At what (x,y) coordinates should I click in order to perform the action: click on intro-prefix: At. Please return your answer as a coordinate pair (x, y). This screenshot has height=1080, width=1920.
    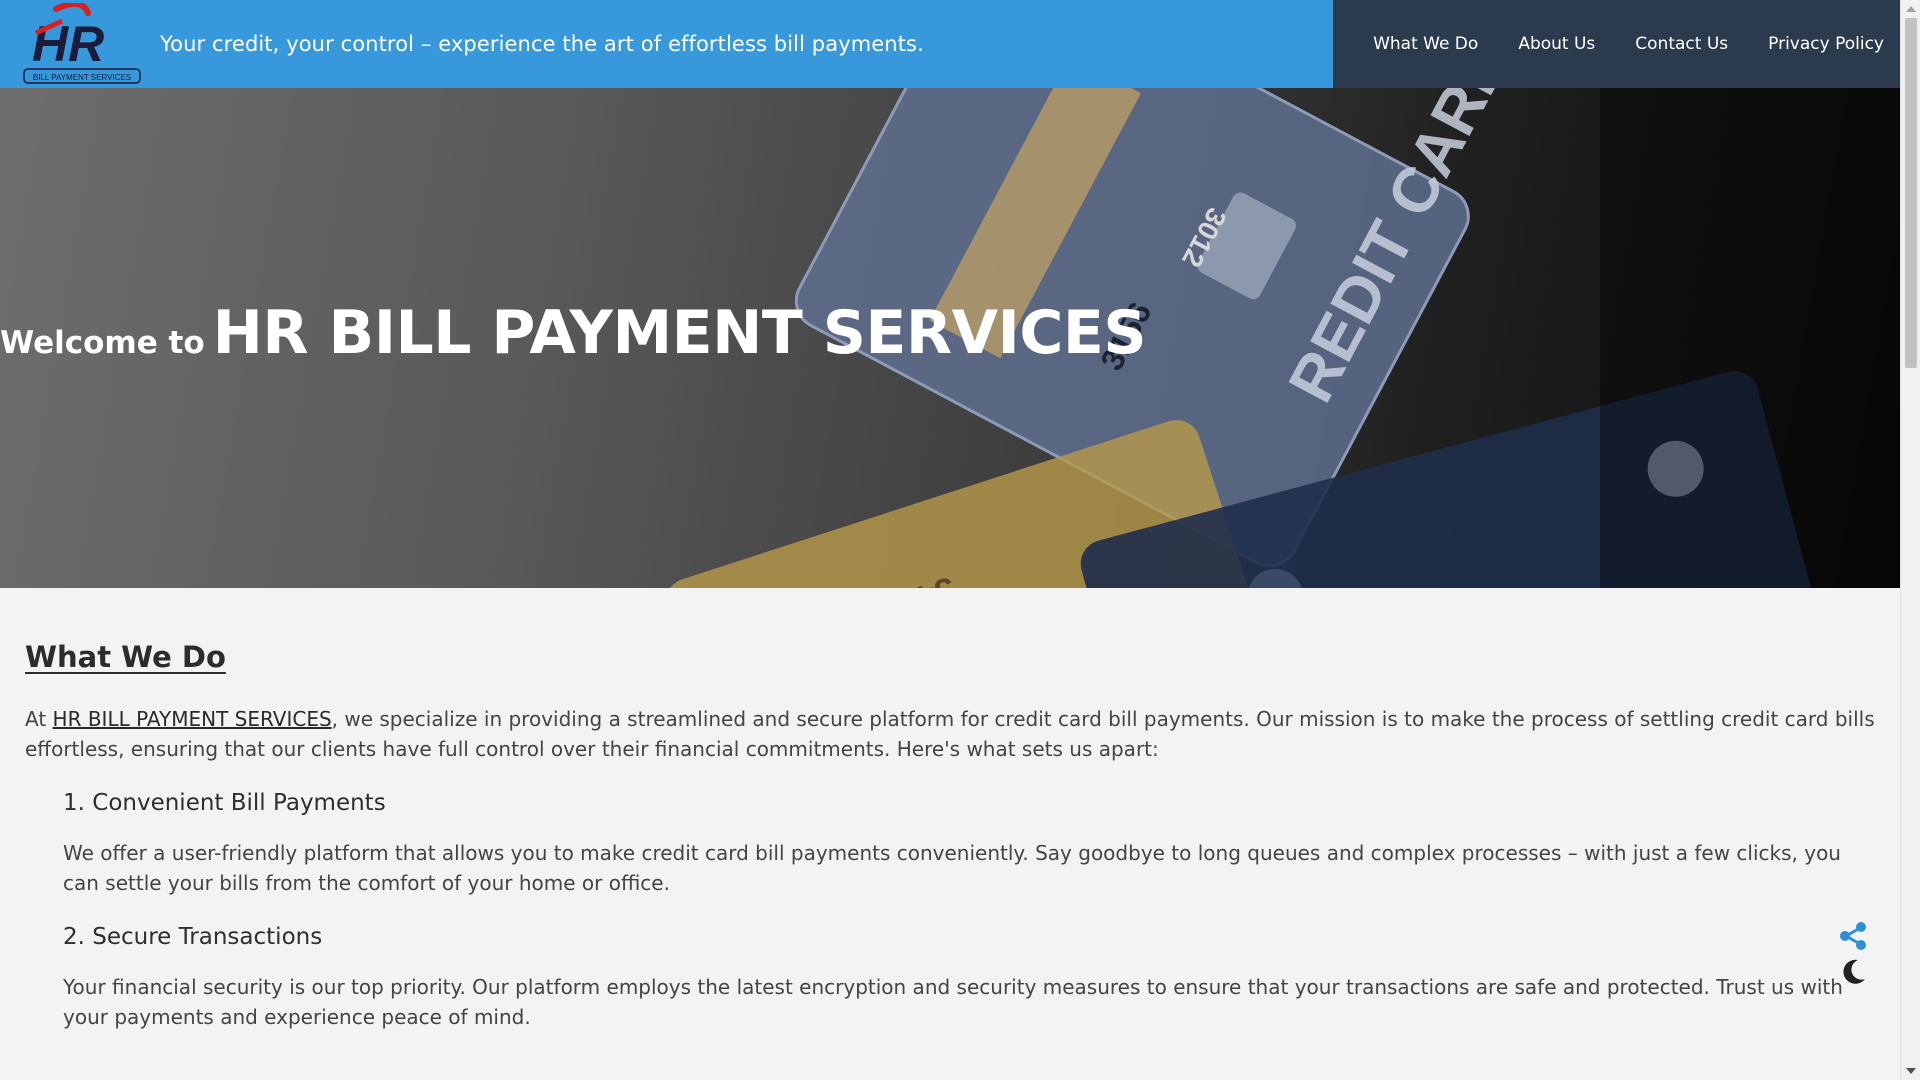
    Looking at the image, I should click on (39, 719).